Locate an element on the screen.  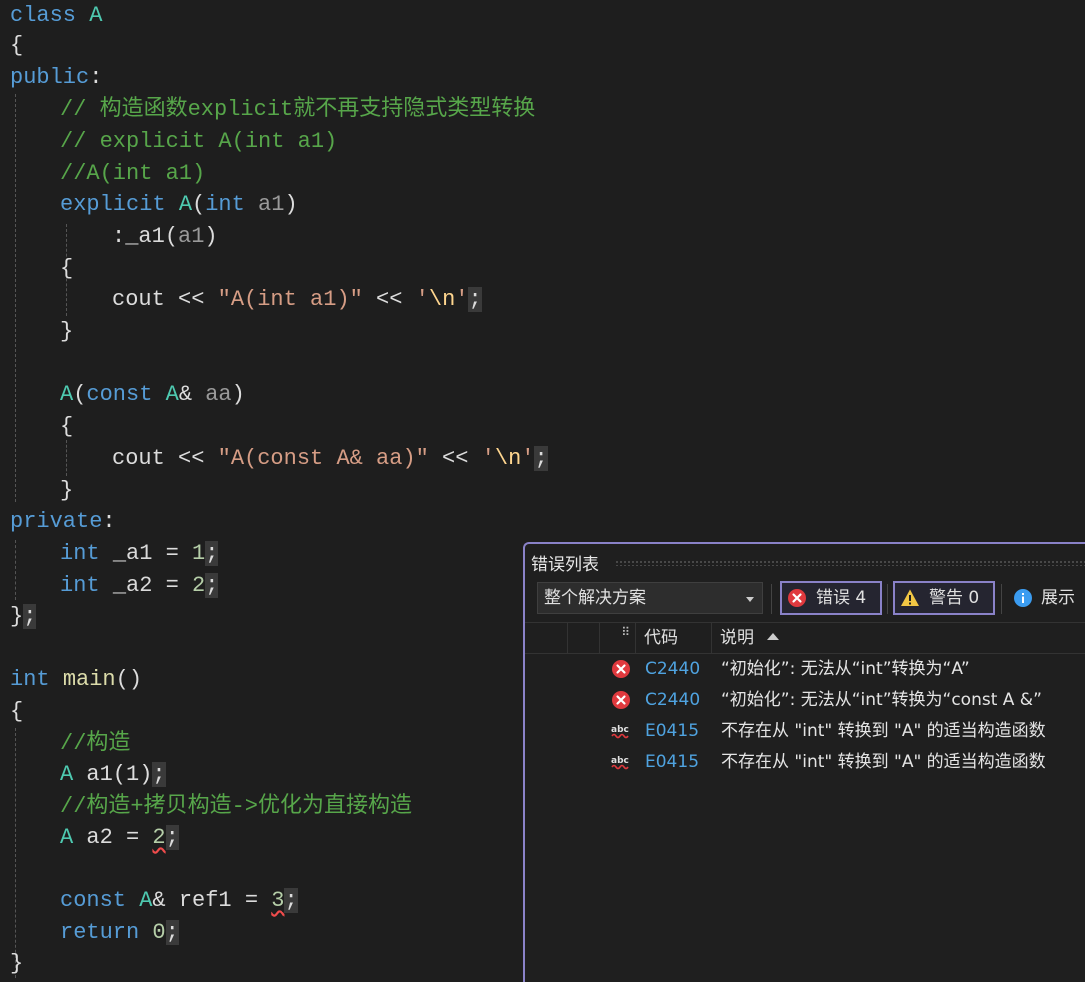
code-line: public: is located at coordinates (56, 78).